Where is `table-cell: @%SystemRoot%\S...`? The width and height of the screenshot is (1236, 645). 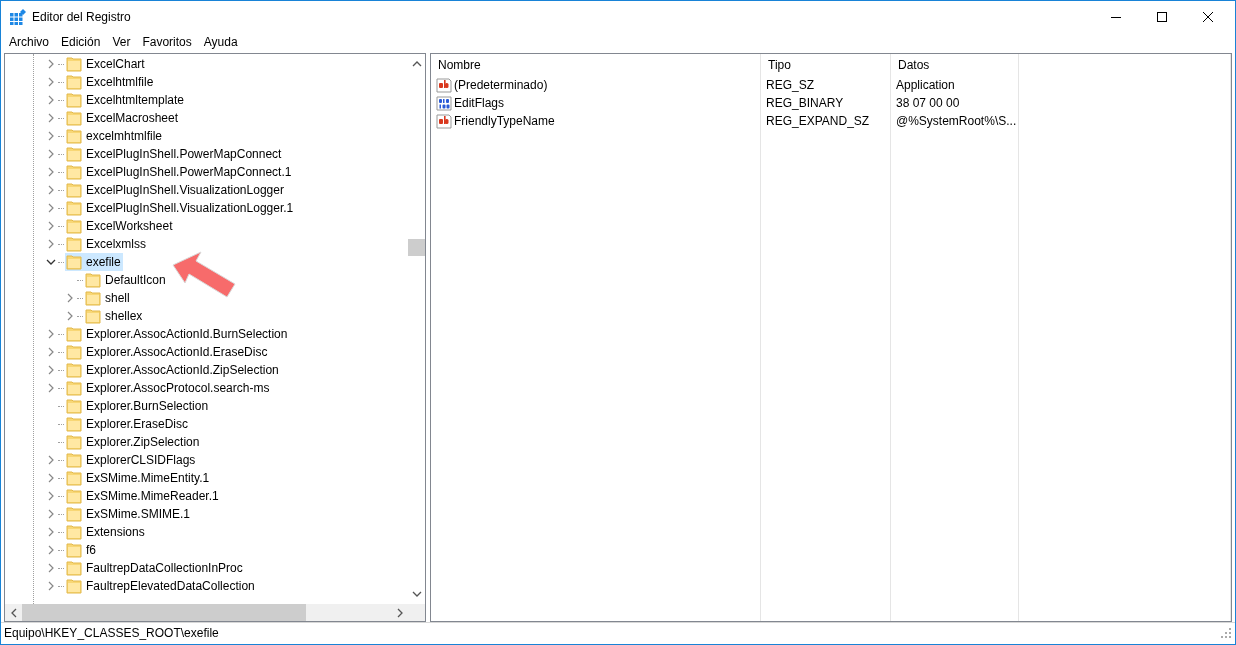
table-cell: @%SystemRoot%\S... is located at coordinates (955, 121).